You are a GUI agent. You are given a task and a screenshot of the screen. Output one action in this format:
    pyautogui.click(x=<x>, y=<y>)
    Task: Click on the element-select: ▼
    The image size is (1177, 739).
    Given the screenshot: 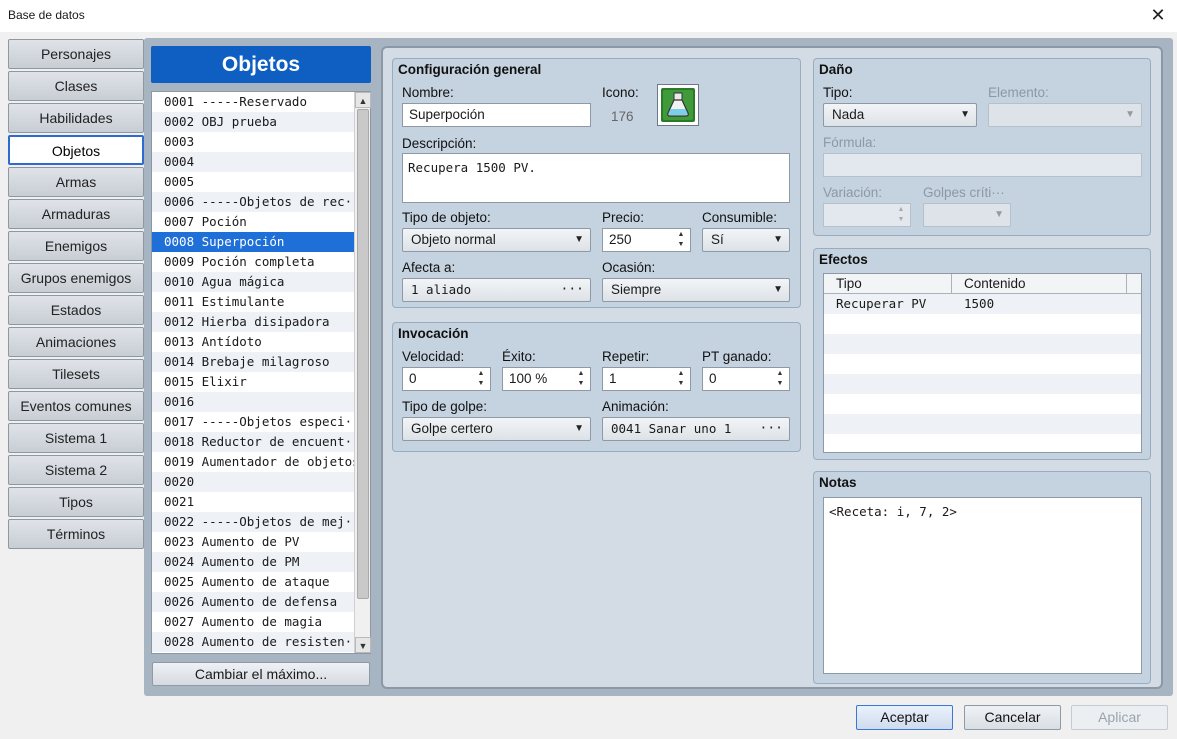 What is the action you would take?
    pyautogui.click(x=1065, y=115)
    